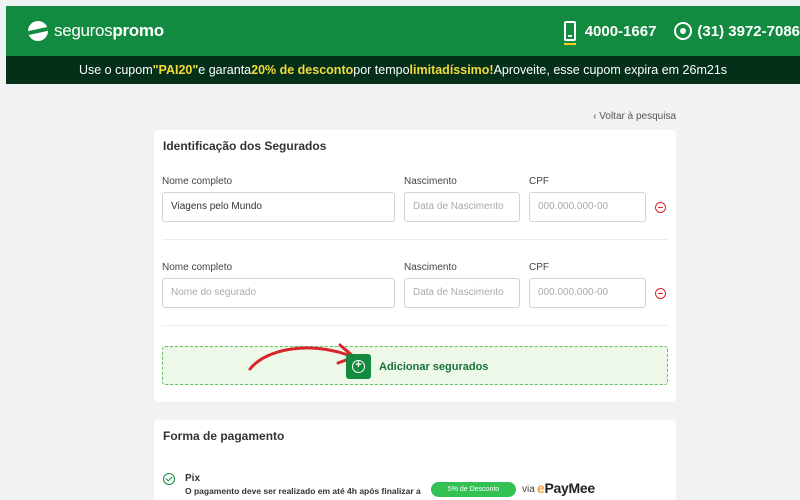  What do you see at coordinates (175, 70) in the screenshot?
I see `promo-code: "PAI20"` at bounding box center [175, 70].